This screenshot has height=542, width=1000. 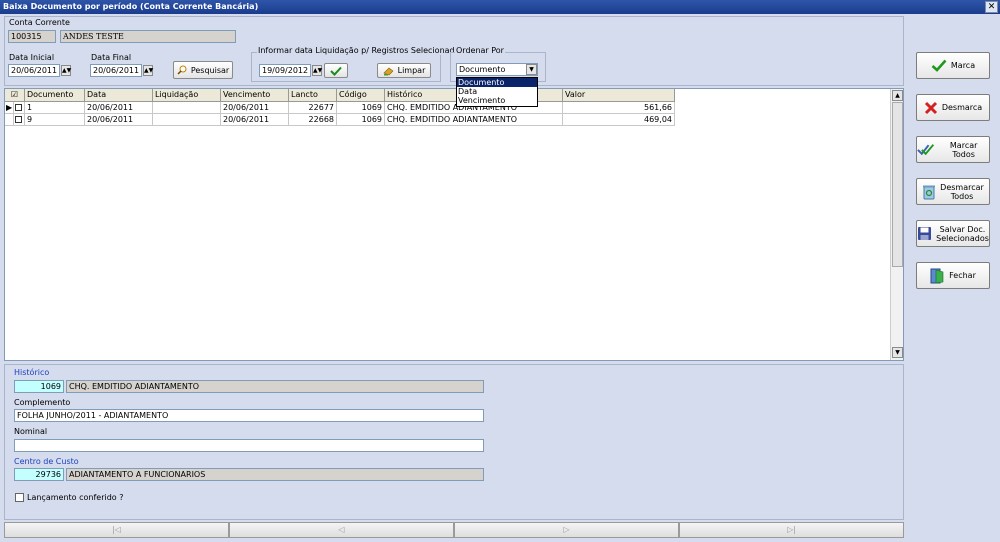 I want to click on recycle-bin-icon, so click(x=929, y=192).